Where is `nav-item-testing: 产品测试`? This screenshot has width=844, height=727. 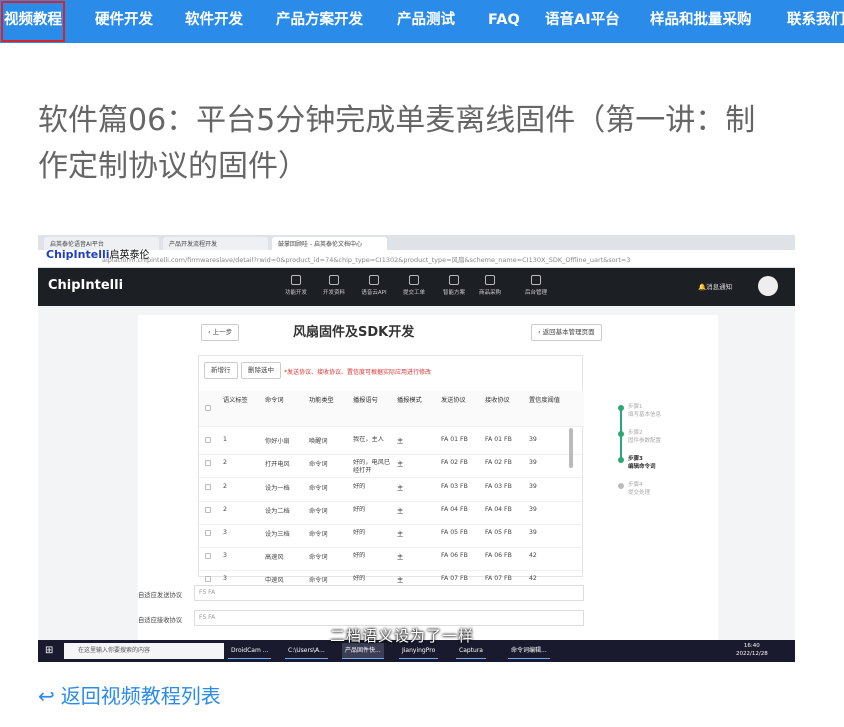 nav-item-testing: 产品测试 is located at coordinates (426, 21).